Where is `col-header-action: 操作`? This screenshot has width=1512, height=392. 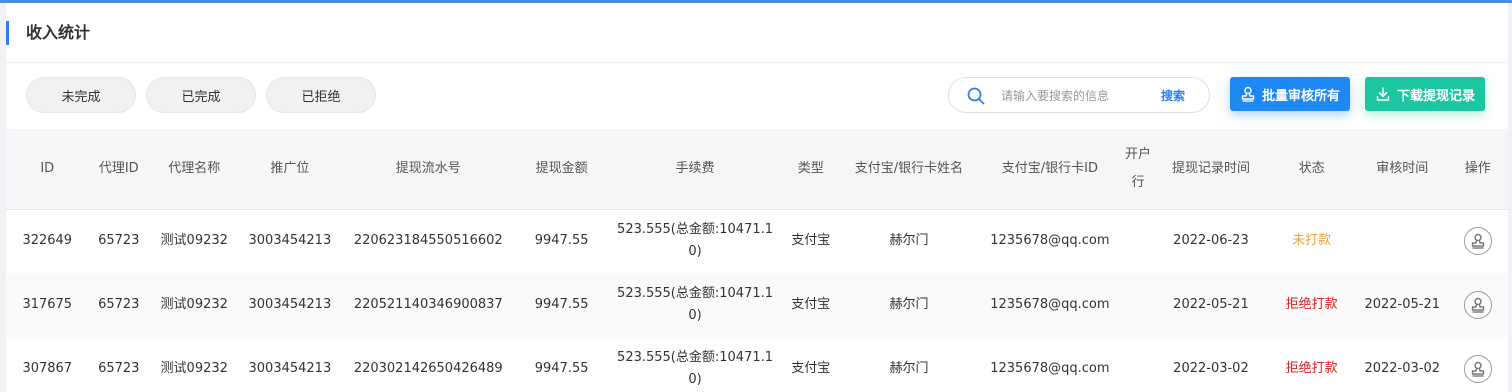 col-header-action: 操作 is located at coordinates (1477, 169).